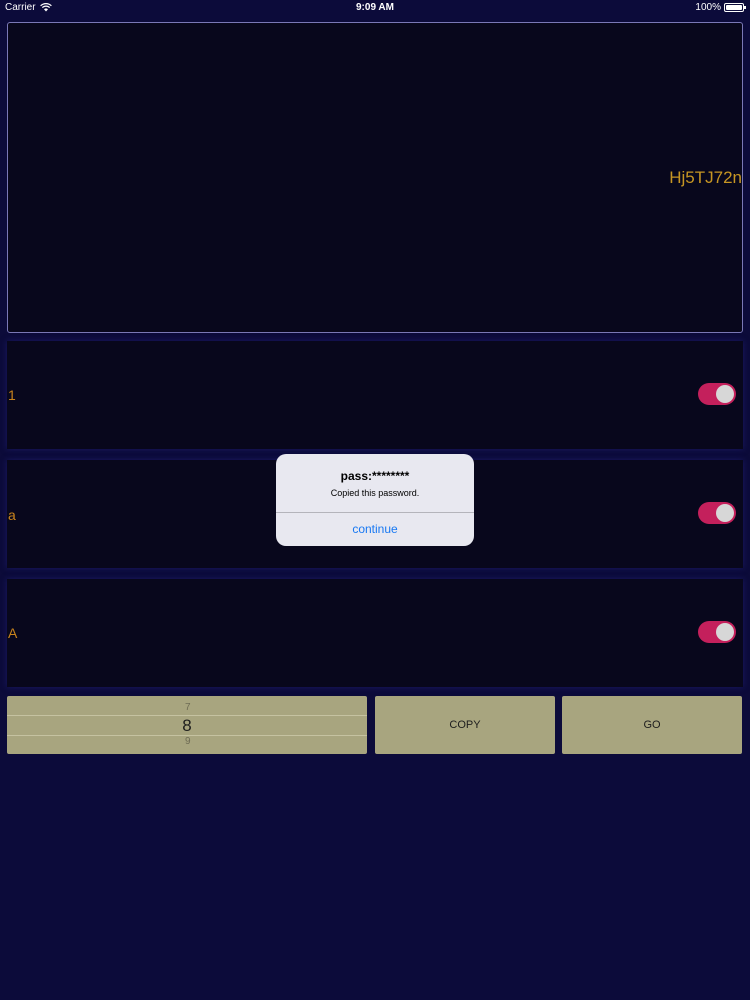 This screenshot has width=750, height=1000. Describe the element at coordinates (12, 395) in the screenshot. I see `option-label-digits: 1` at that location.